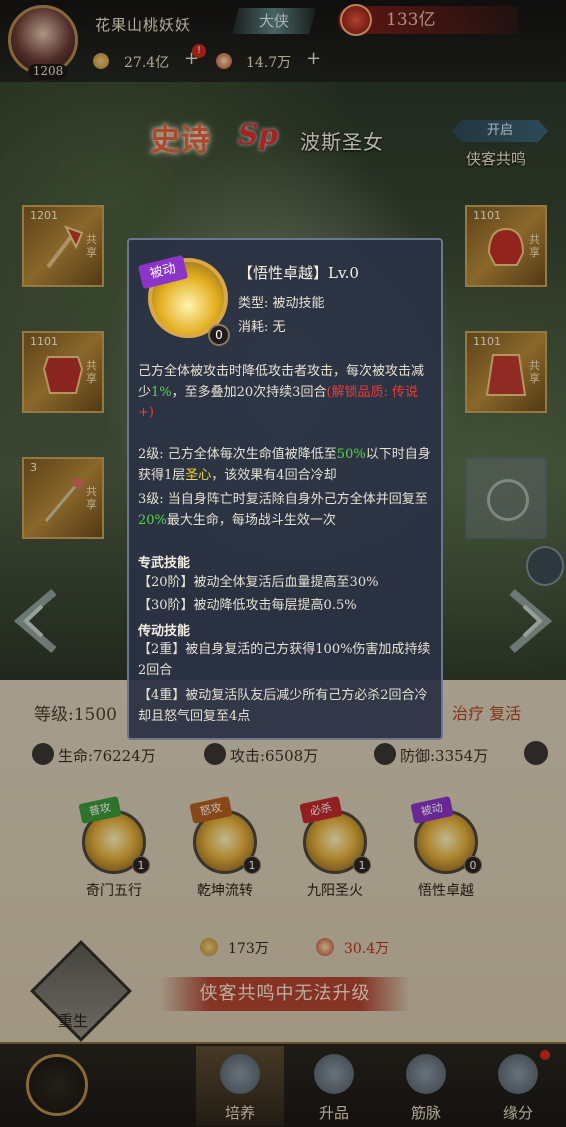 This screenshot has width=566, height=1127. Describe the element at coordinates (283, 510) in the screenshot. I see `tooltip-level3: 3级: 当自身阵亡时复活除自身外己方全体并回复至20%最大生命，每场战斗生效一次` at that location.